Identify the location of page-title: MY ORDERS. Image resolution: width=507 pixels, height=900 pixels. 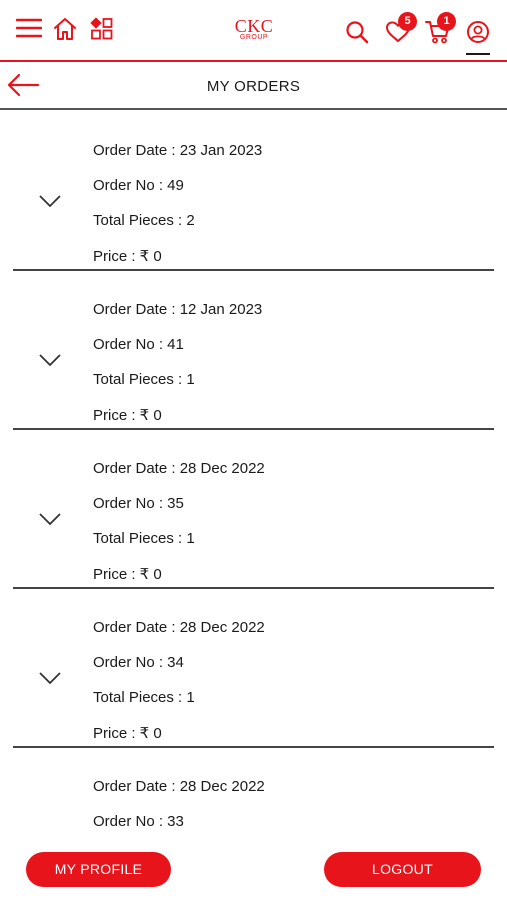
(253, 86).